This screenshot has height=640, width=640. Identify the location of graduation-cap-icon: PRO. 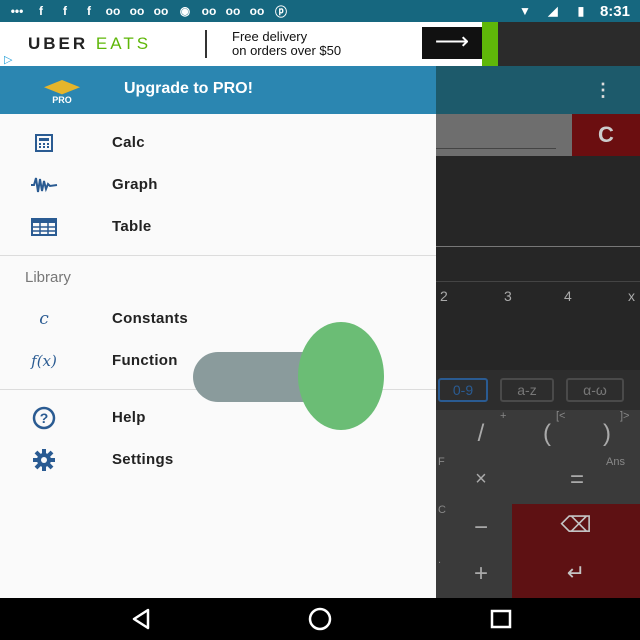
(62, 95).